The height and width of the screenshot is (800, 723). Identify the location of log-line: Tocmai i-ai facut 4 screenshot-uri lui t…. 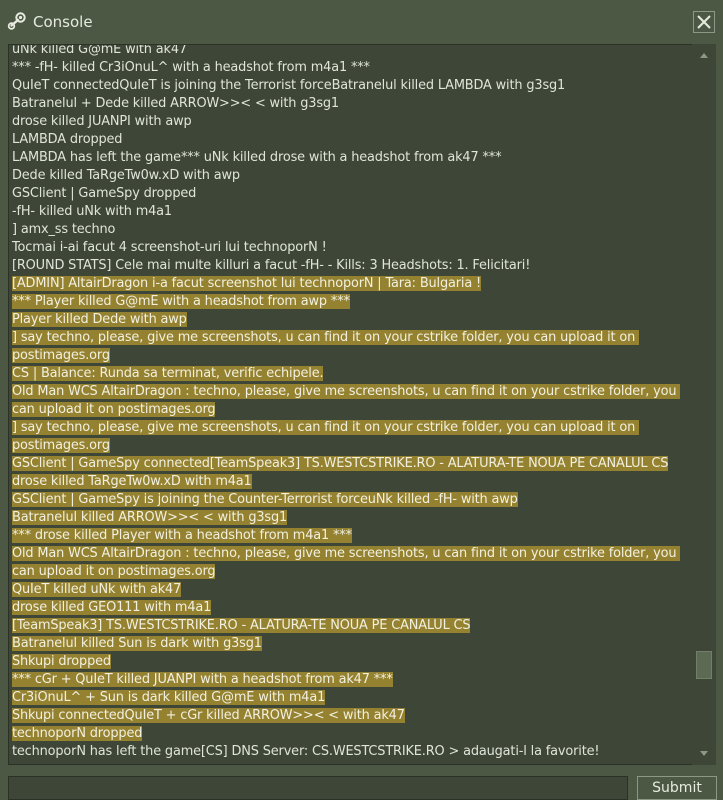
(352, 248).